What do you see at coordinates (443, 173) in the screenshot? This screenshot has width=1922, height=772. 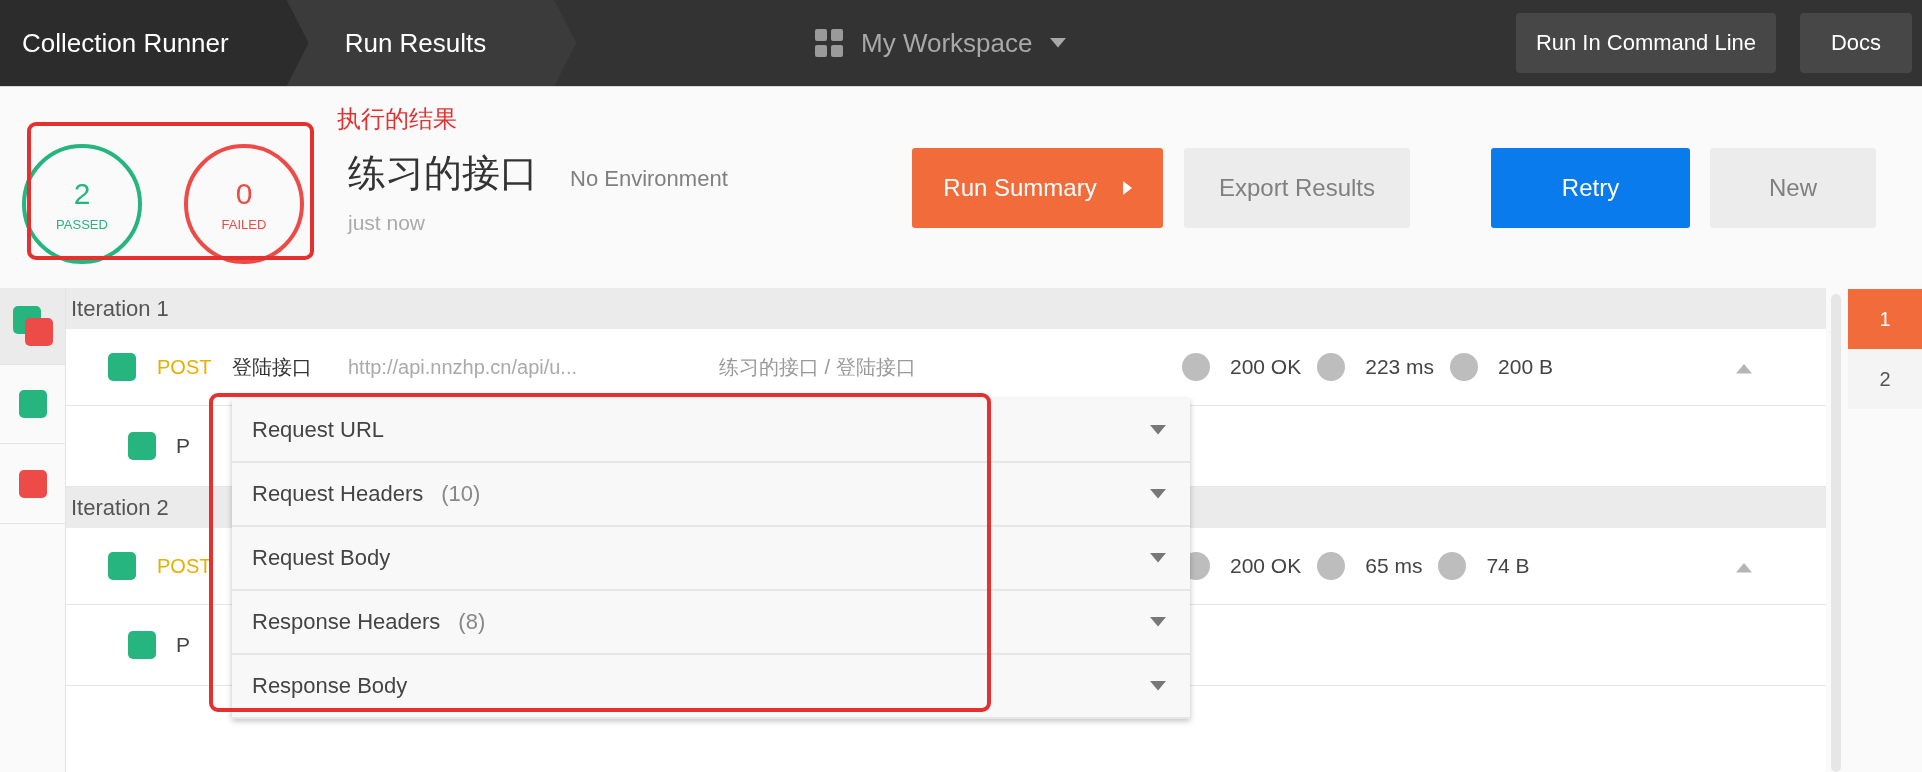 I see `collection-title: 练习的接口` at bounding box center [443, 173].